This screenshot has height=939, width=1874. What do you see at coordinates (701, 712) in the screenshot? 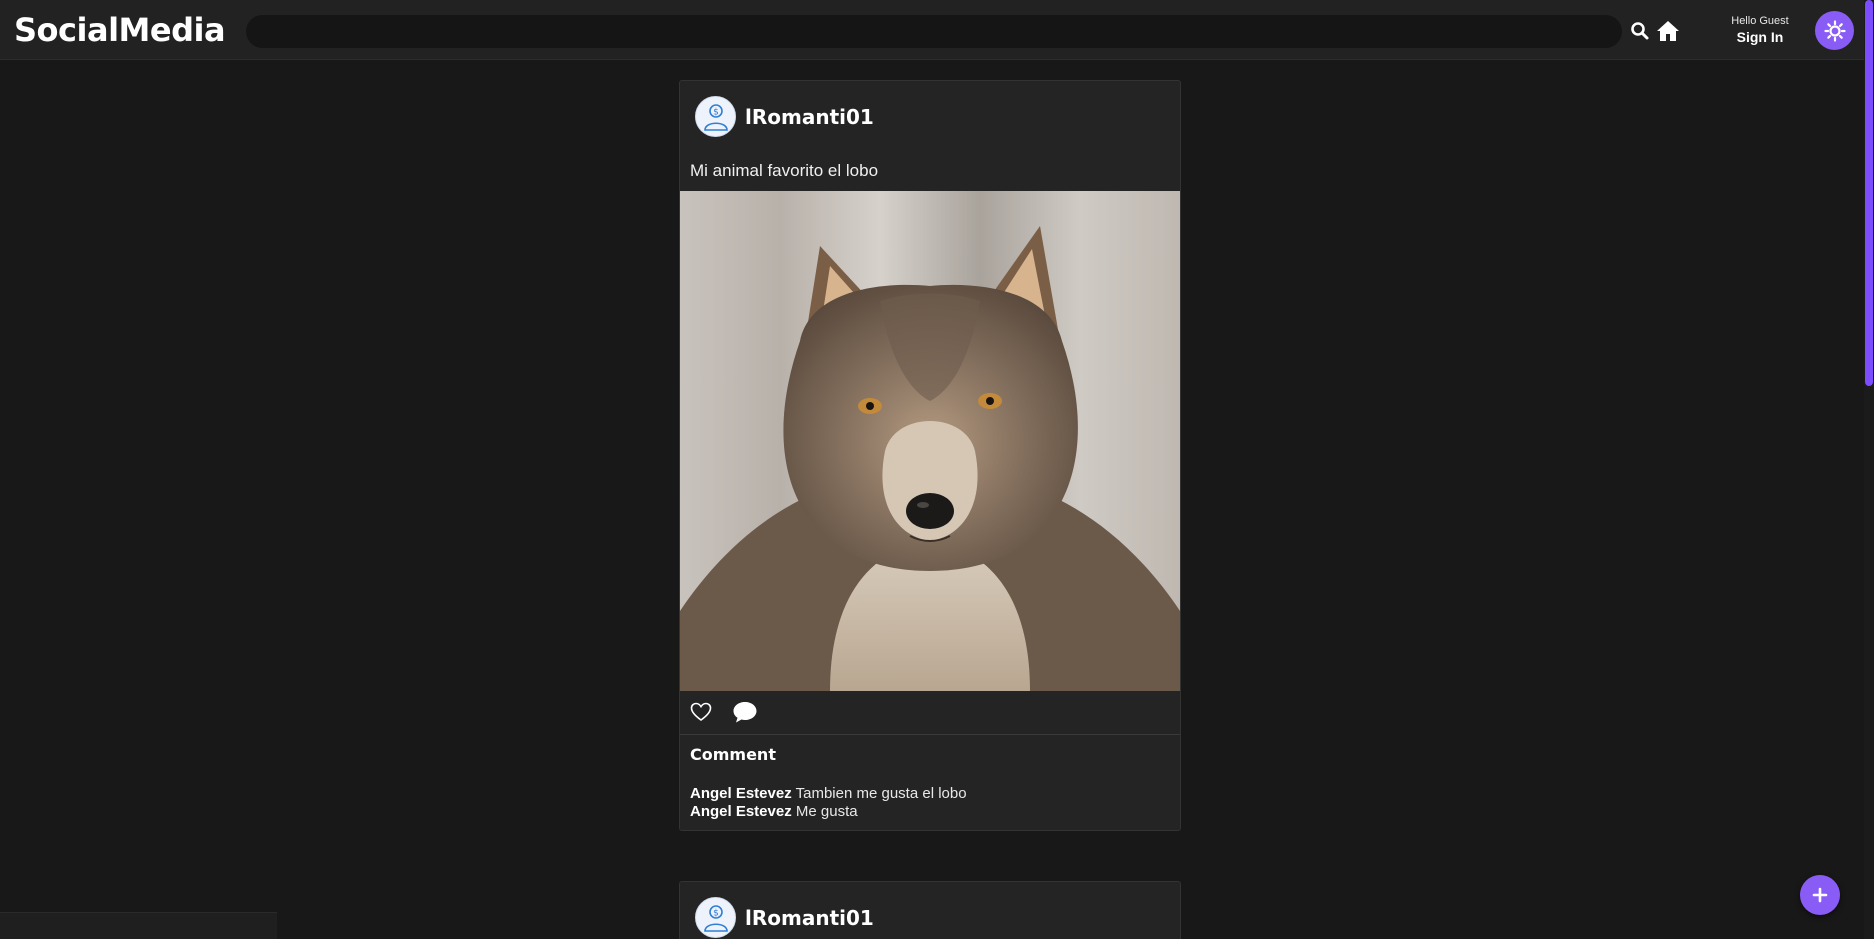
I see `heart-icon` at bounding box center [701, 712].